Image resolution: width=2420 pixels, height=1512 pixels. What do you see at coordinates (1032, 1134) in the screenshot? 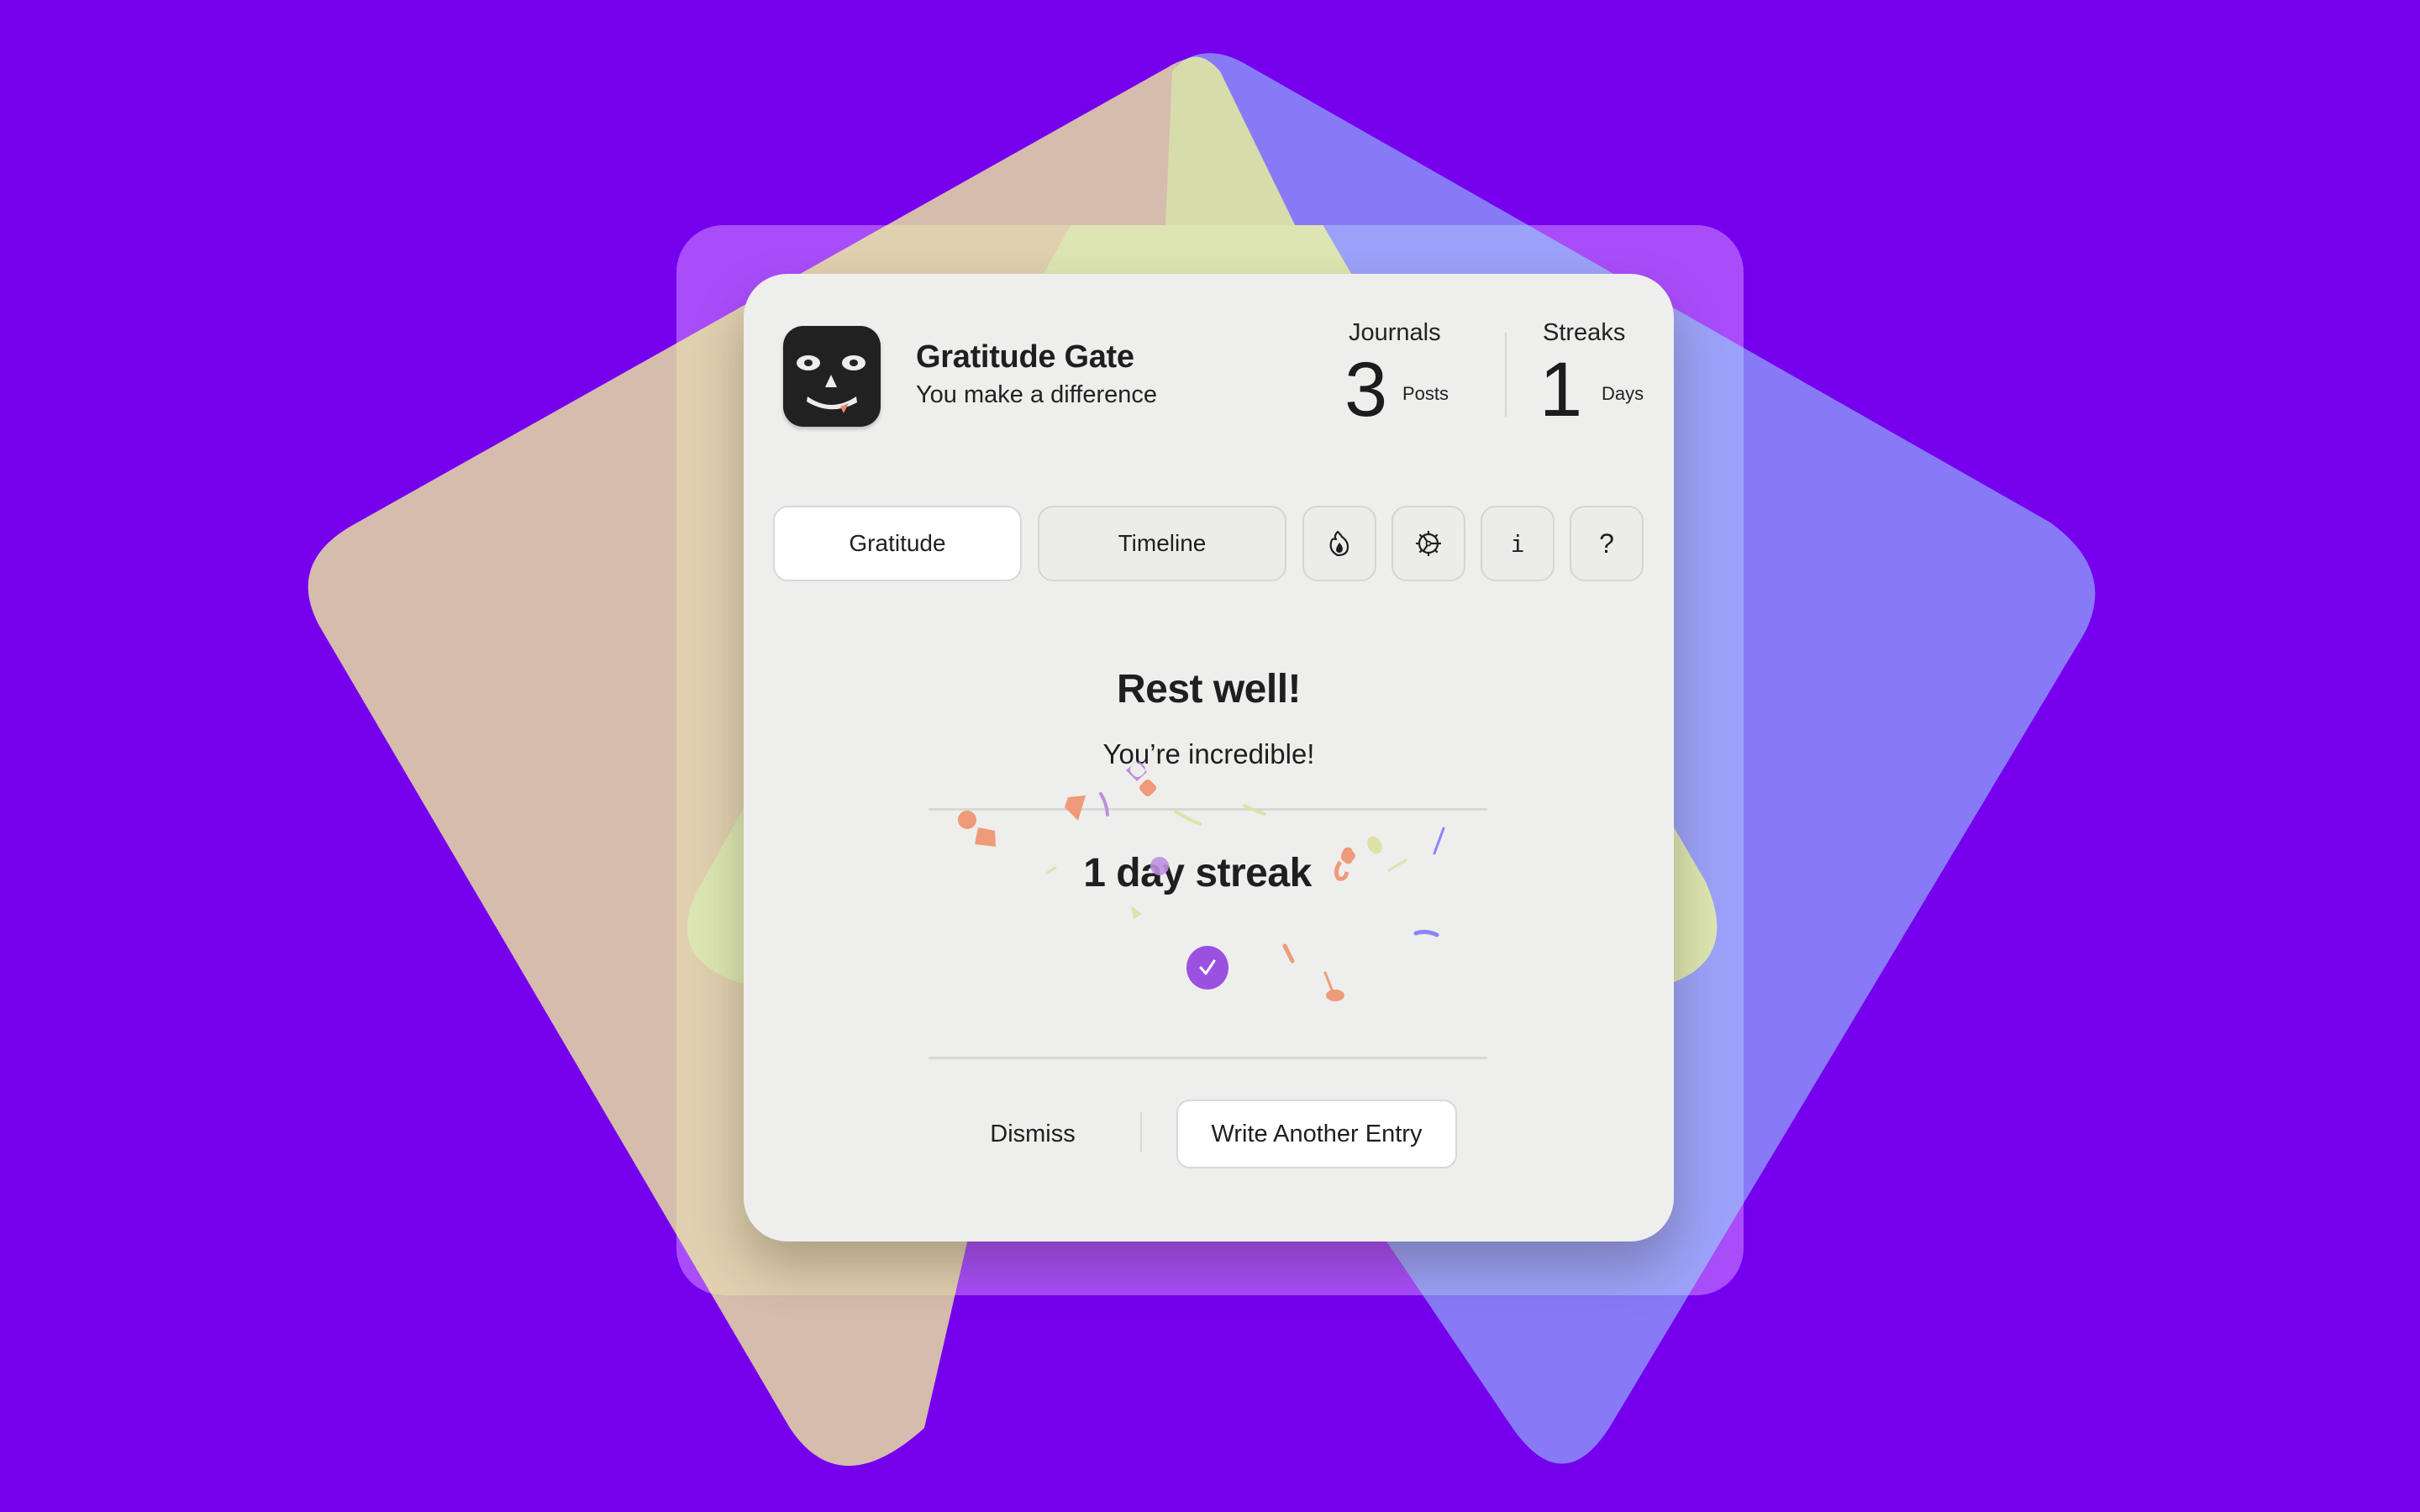
I see `dismiss-button: Dismiss` at bounding box center [1032, 1134].